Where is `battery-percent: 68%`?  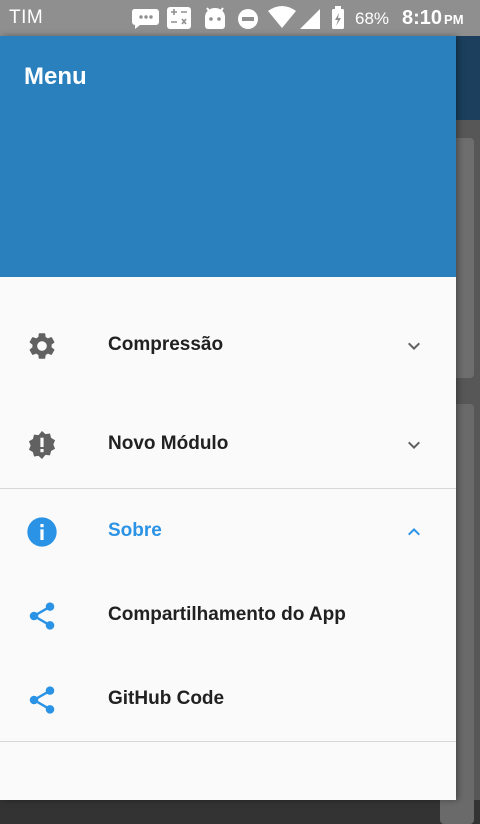
battery-percent: 68% is located at coordinates (372, 18).